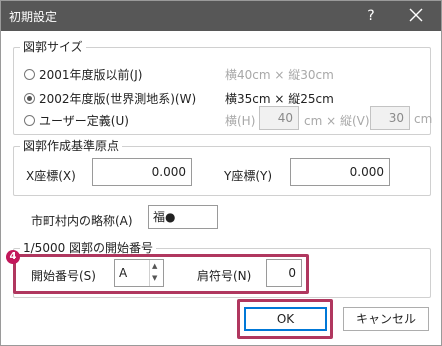 The height and width of the screenshot is (346, 442). Describe the element at coordinates (33, 17) in the screenshot. I see `dialog-title: 初期設定` at that location.